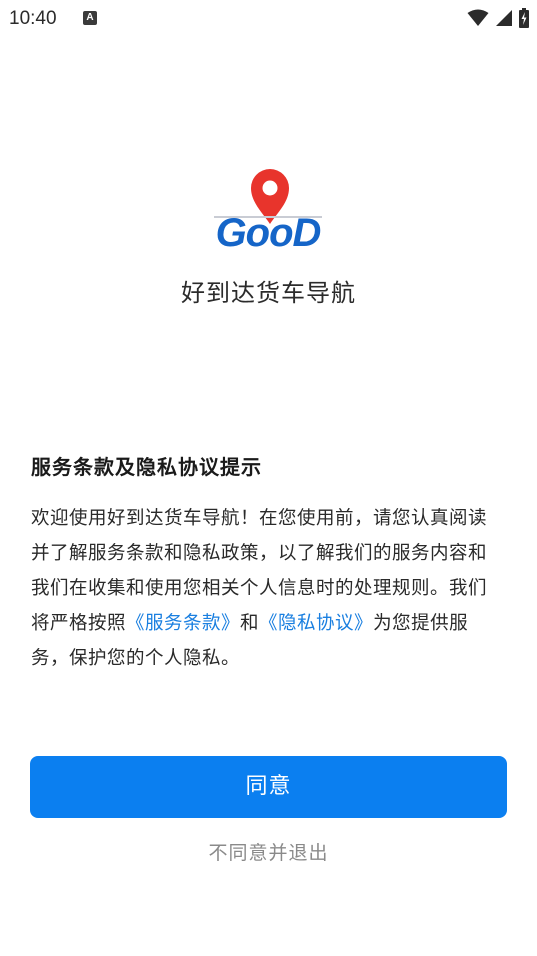 The height and width of the screenshot is (956, 537). Describe the element at coordinates (90, 18) in the screenshot. I see `notification-a-icon: A` at that location.